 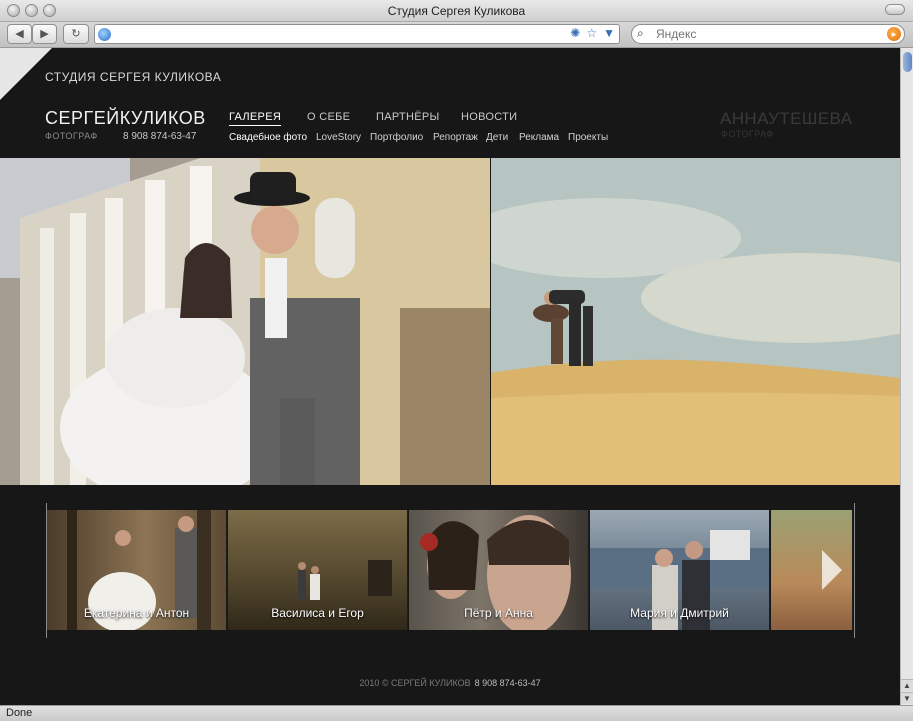 I want to click on globe-icon, so click(x=104, y=34).